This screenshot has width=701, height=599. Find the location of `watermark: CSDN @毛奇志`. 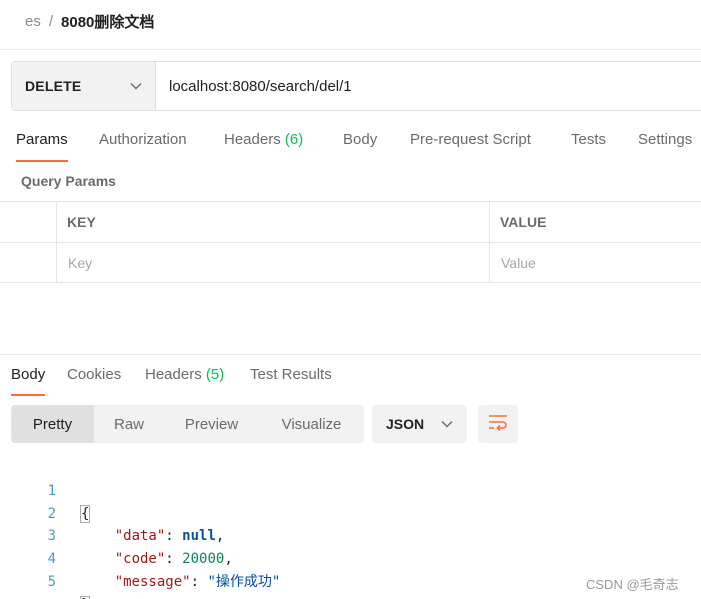

watermark: CSDN @毛奇志 is located at coordinates (632, 584).